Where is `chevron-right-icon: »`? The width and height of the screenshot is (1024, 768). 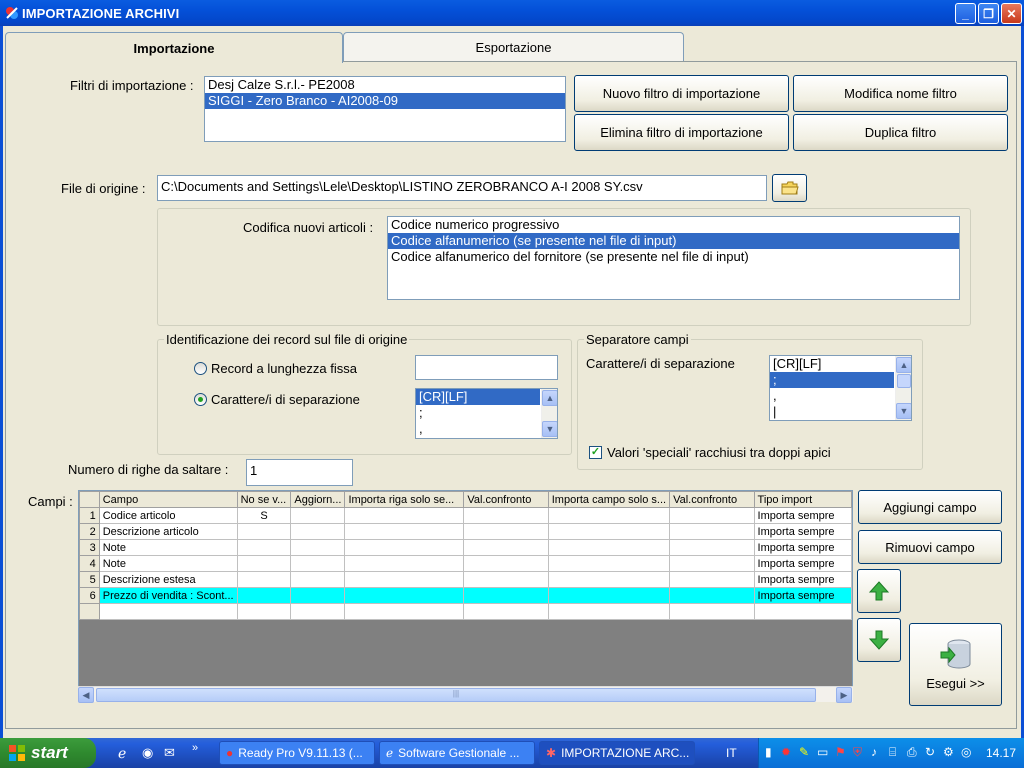 chevron-right-icon: » is located at coordinates (195, 748).